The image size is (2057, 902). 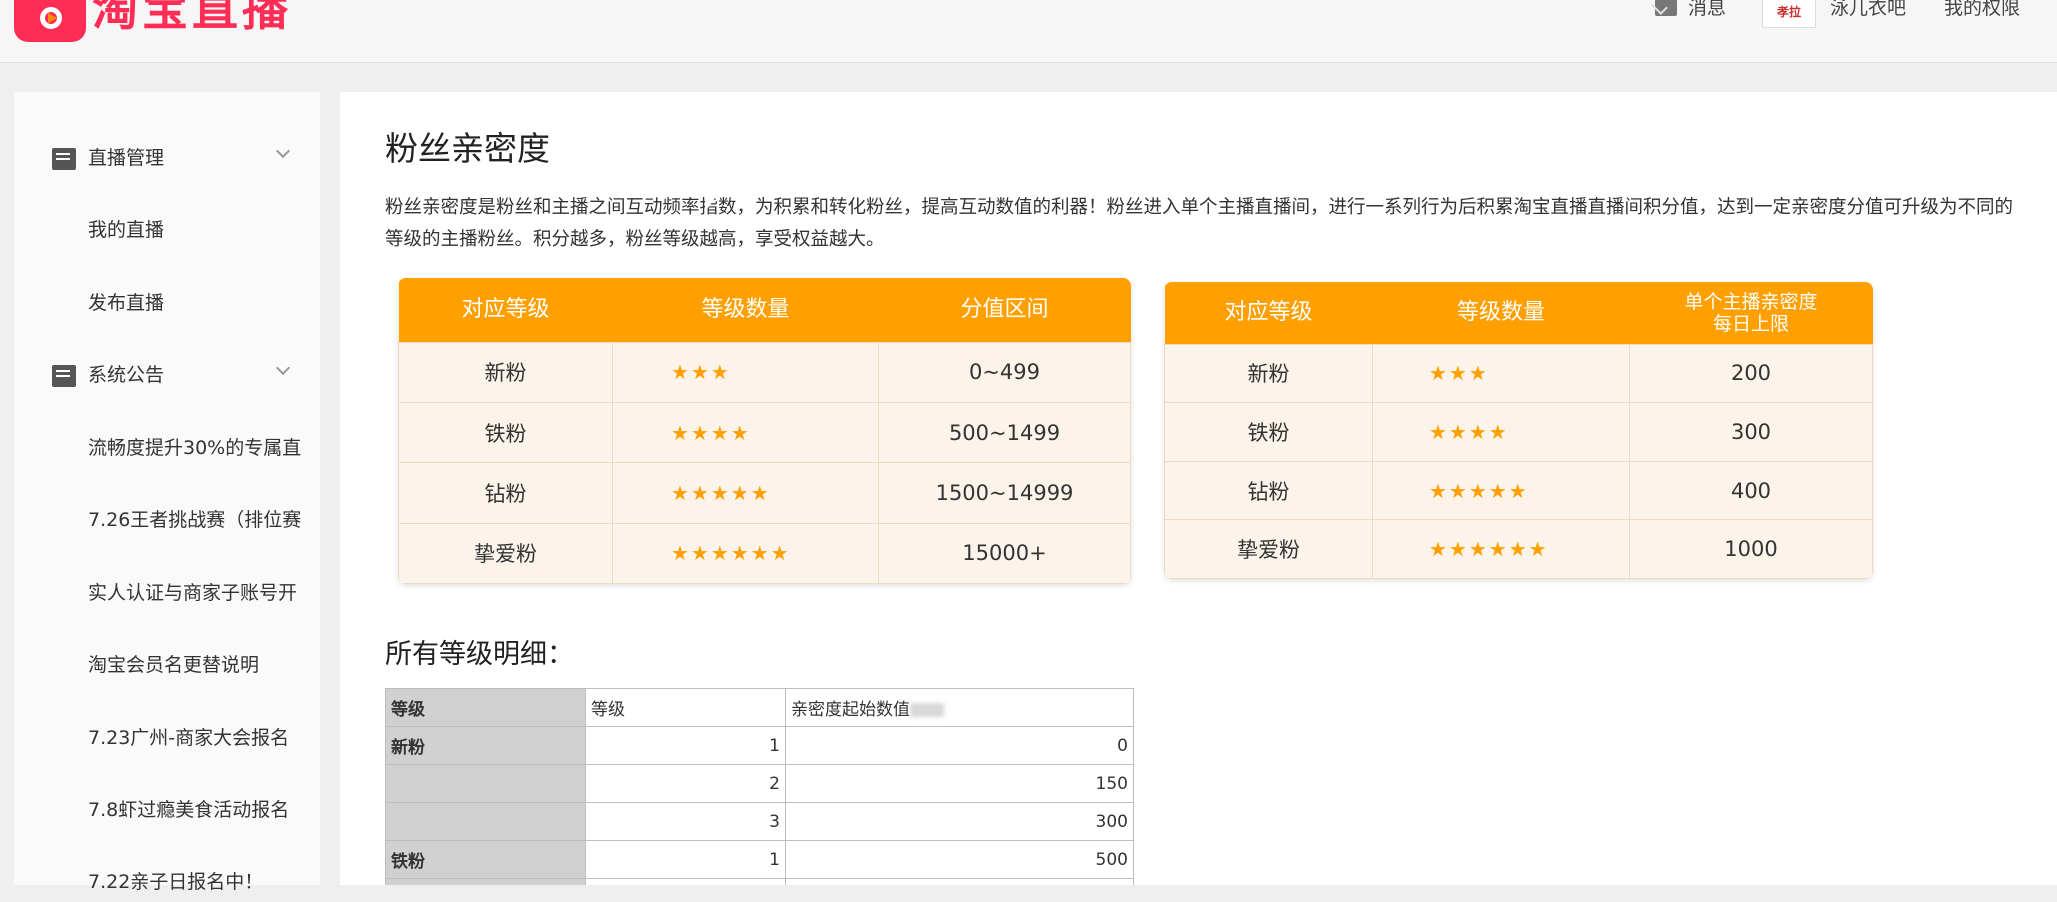 I want to click on header-line: 每日上限, so click(x=1750, y=323).